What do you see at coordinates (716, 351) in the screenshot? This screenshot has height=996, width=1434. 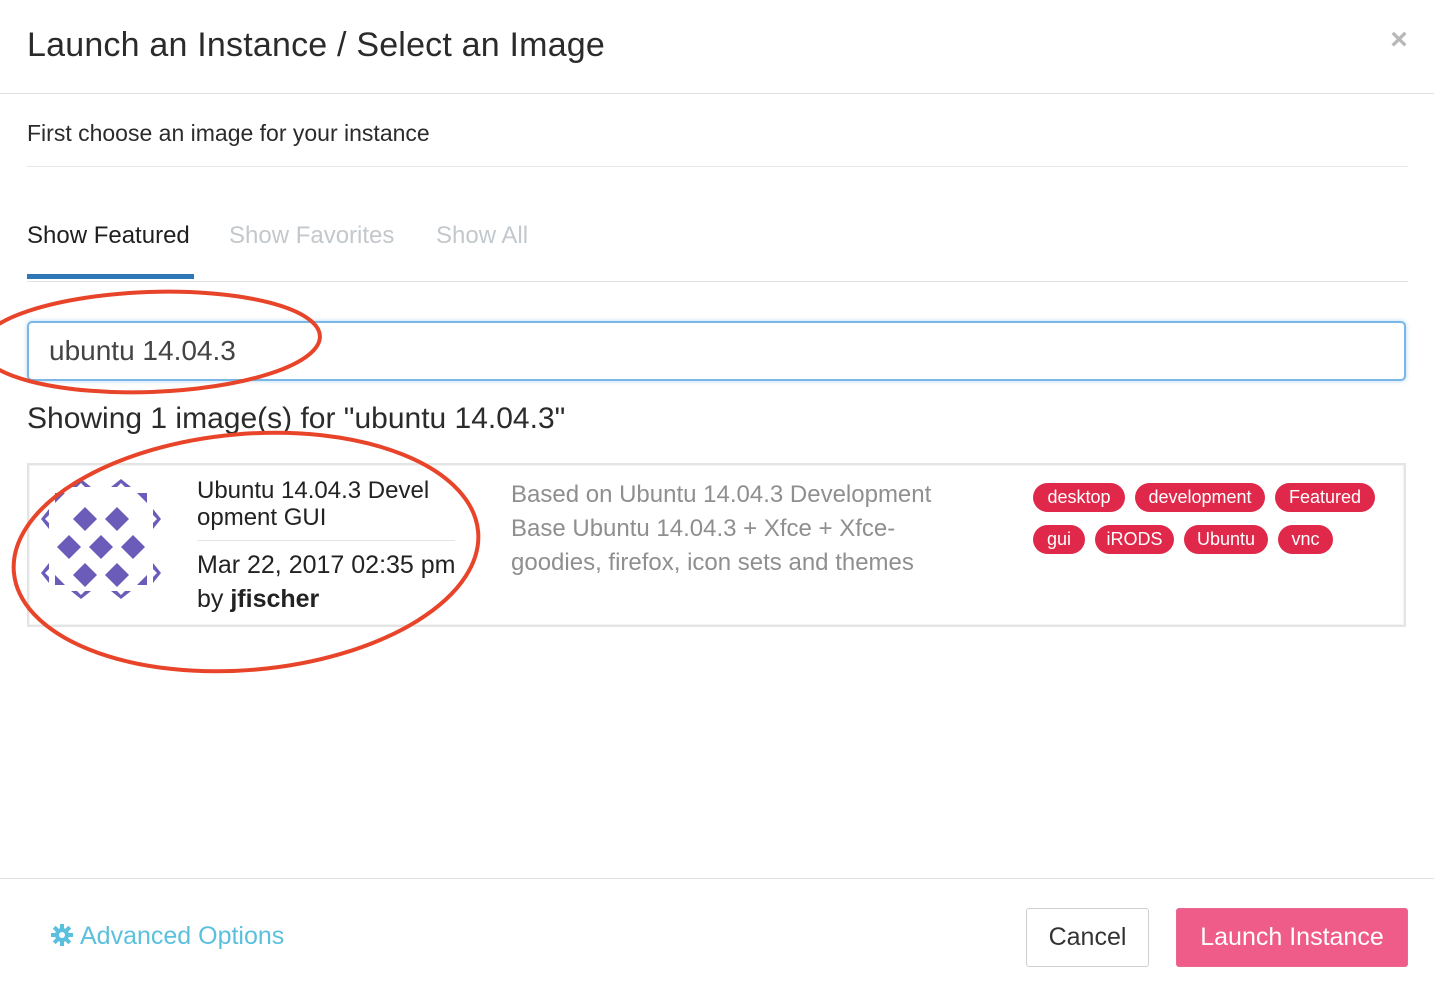 I see `image-search-input` at bounding box center [716, 351].